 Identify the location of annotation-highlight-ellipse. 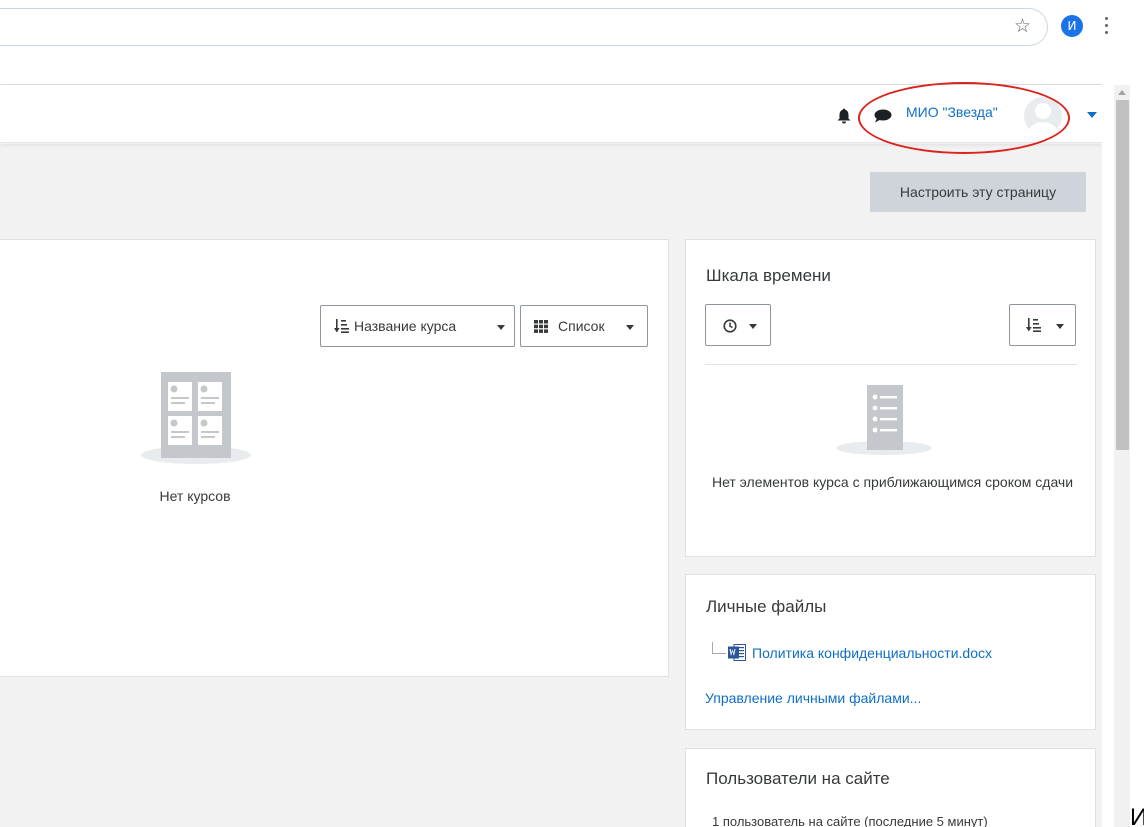
(964, 118).